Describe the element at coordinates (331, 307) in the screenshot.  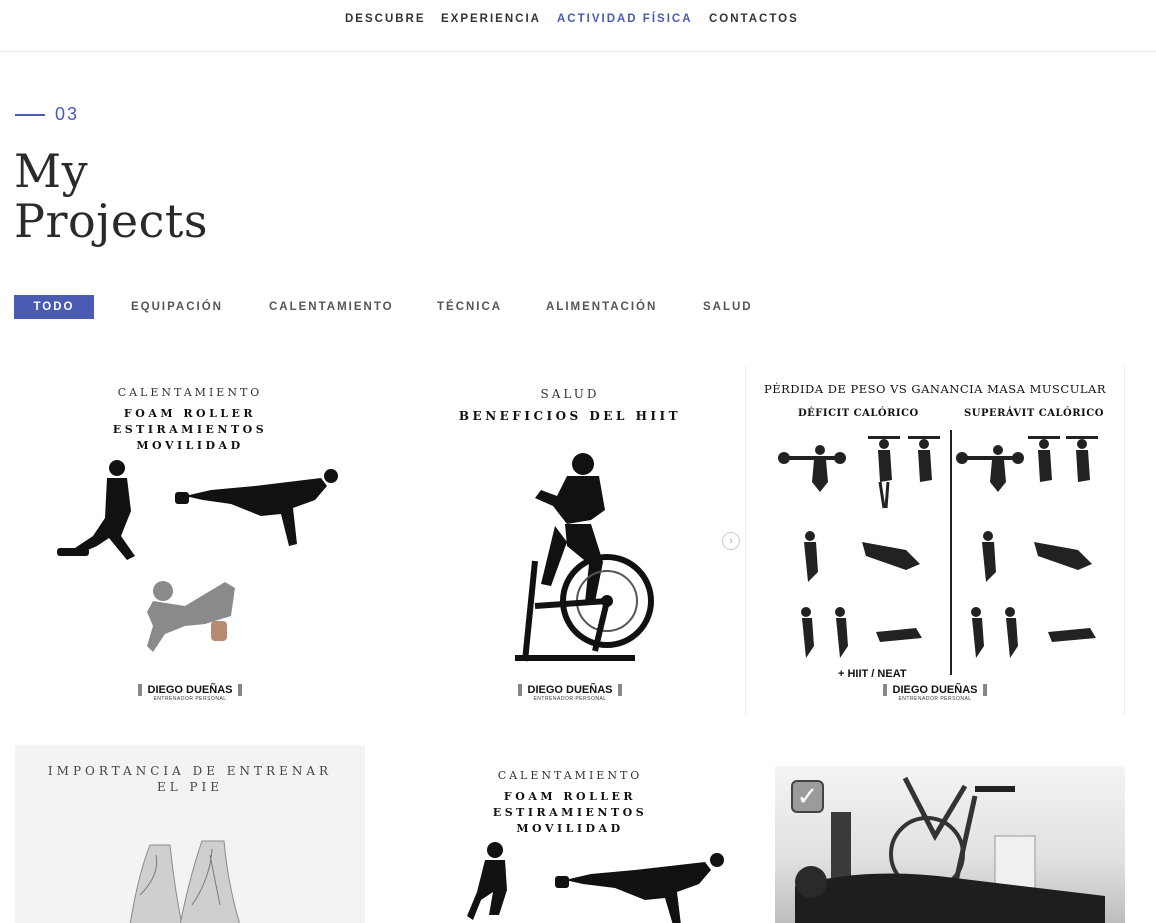
I see `filter-calentamiento: CALENTAMIENTO` at that location.